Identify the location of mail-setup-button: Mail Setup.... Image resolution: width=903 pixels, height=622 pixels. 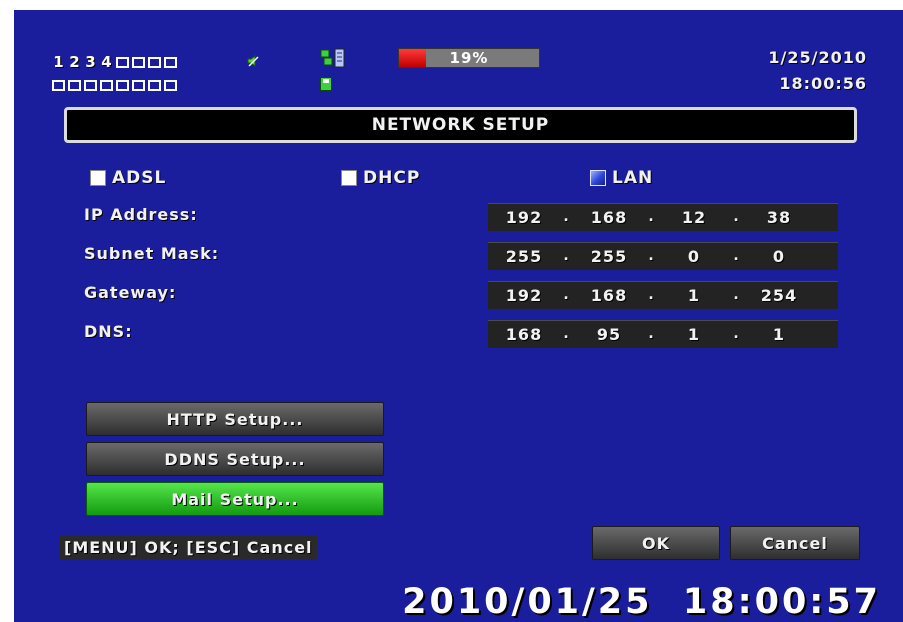
(235, 499).